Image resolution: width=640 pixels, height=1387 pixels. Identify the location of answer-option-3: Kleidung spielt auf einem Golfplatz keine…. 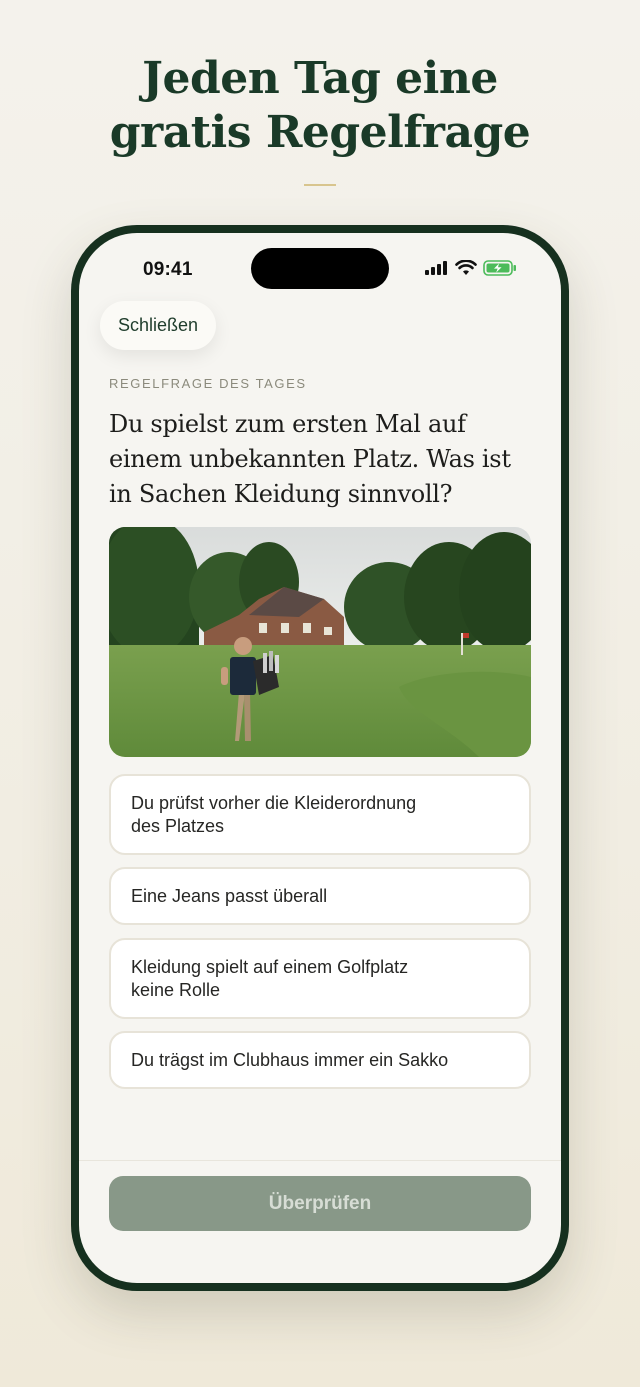
(320, 978).